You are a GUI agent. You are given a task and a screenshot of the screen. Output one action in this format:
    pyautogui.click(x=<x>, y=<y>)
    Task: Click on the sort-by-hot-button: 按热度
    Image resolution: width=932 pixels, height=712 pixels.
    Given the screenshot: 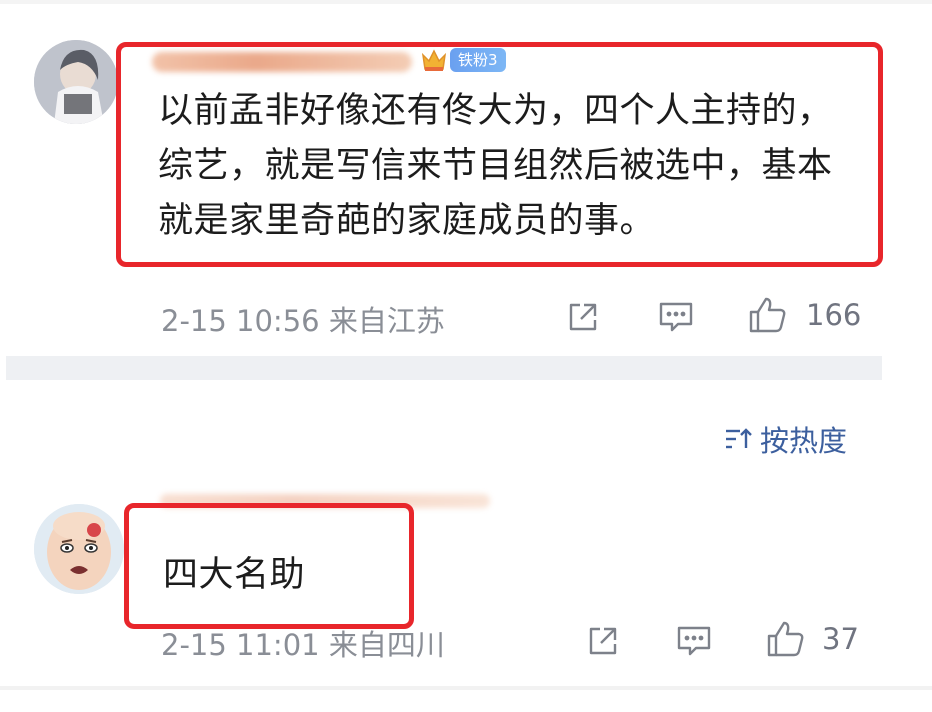 What is the action you would take?
    pyautogui.click(x=785, y=439)
    